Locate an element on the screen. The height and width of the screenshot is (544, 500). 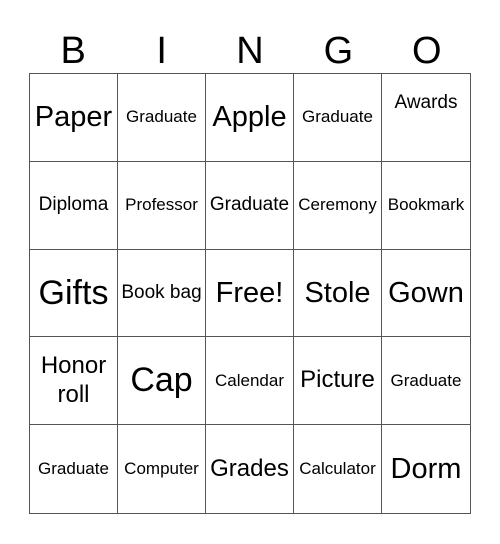
bingo-cell: Free! is located at coordinates (250, 293).